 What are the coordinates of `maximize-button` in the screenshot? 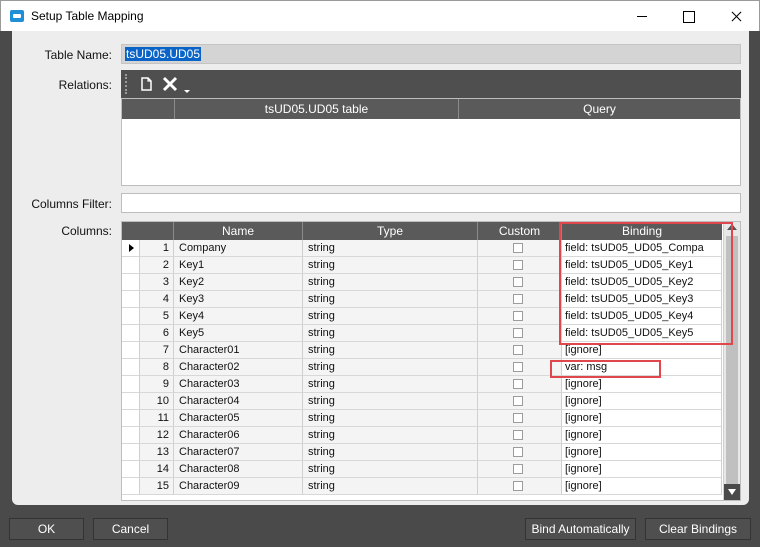 It's located at (688, 16).